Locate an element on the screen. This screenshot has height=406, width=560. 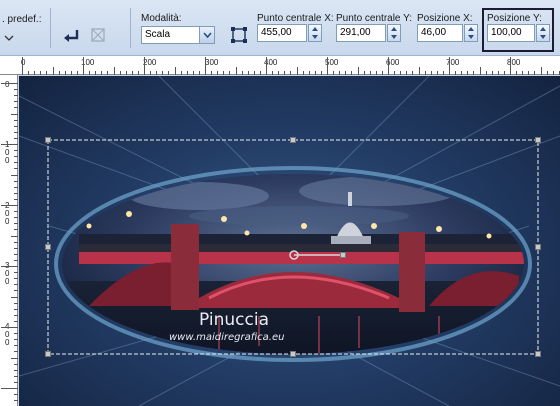
center-y-field: 291,00 is located at coordinates (361, 33).